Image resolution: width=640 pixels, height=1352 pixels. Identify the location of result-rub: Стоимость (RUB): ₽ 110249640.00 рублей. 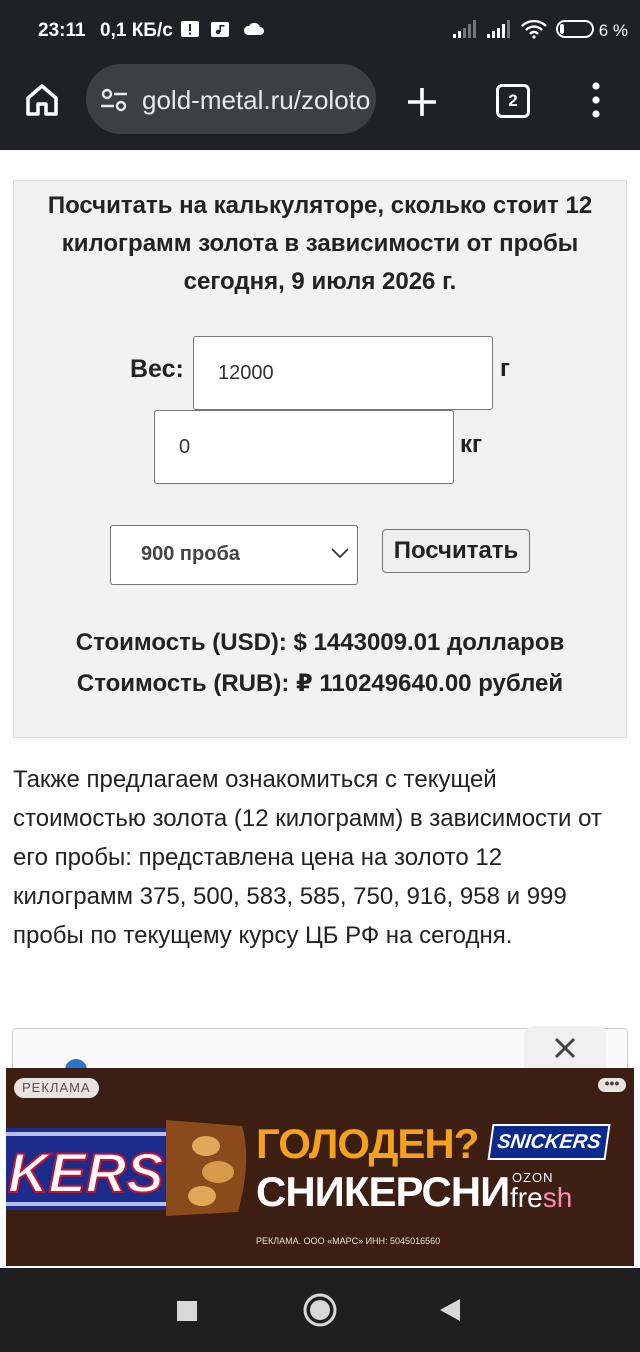
(320, 683).